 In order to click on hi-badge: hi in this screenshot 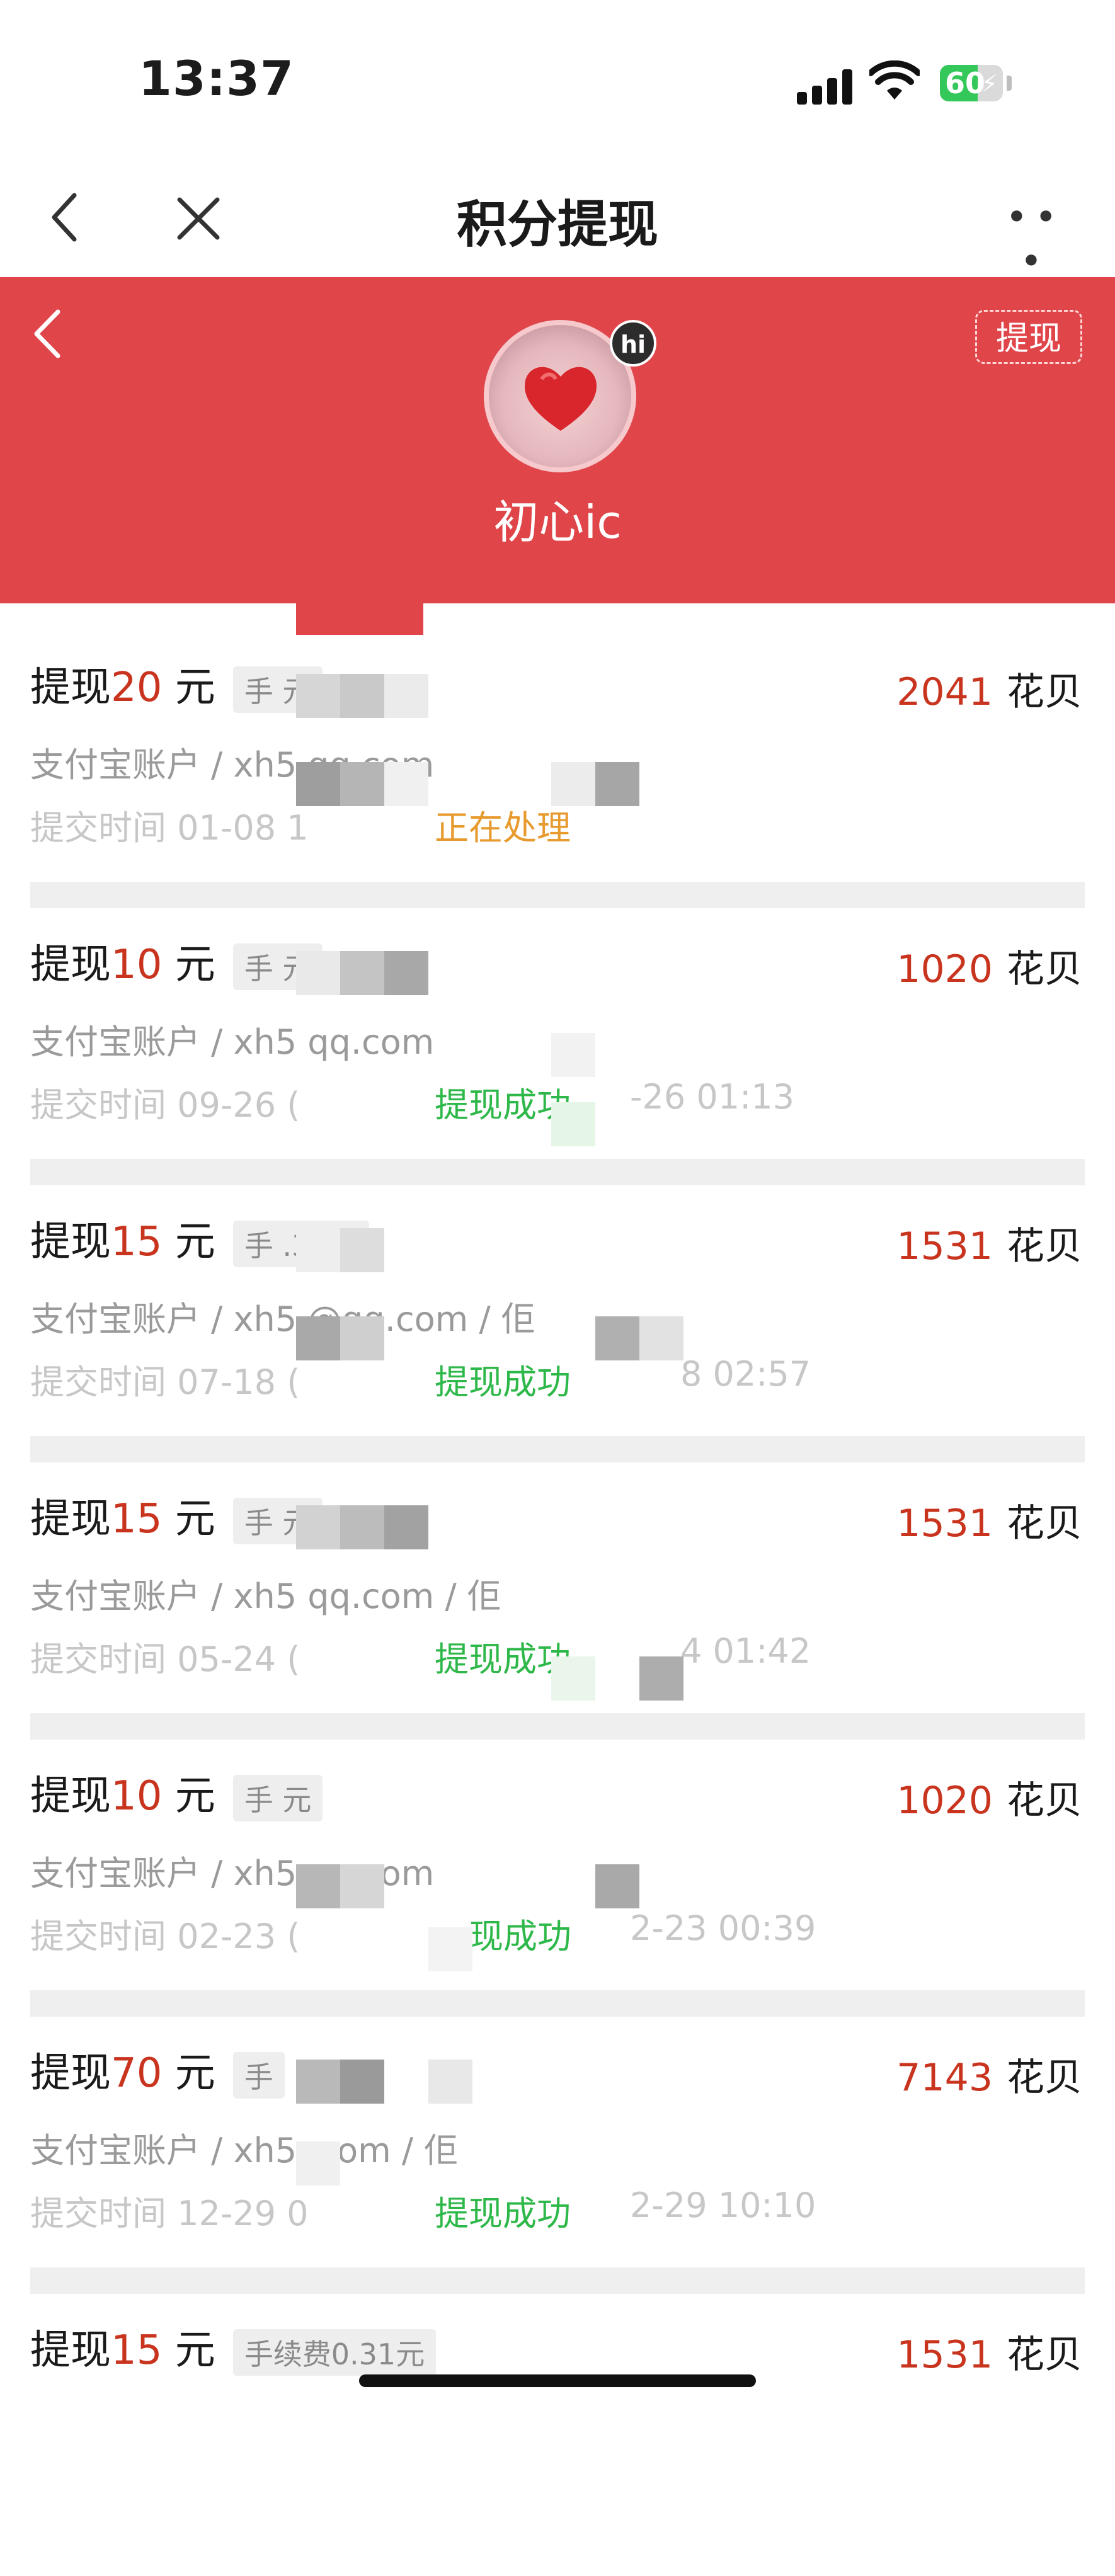, I will do `click(633, 343)`.